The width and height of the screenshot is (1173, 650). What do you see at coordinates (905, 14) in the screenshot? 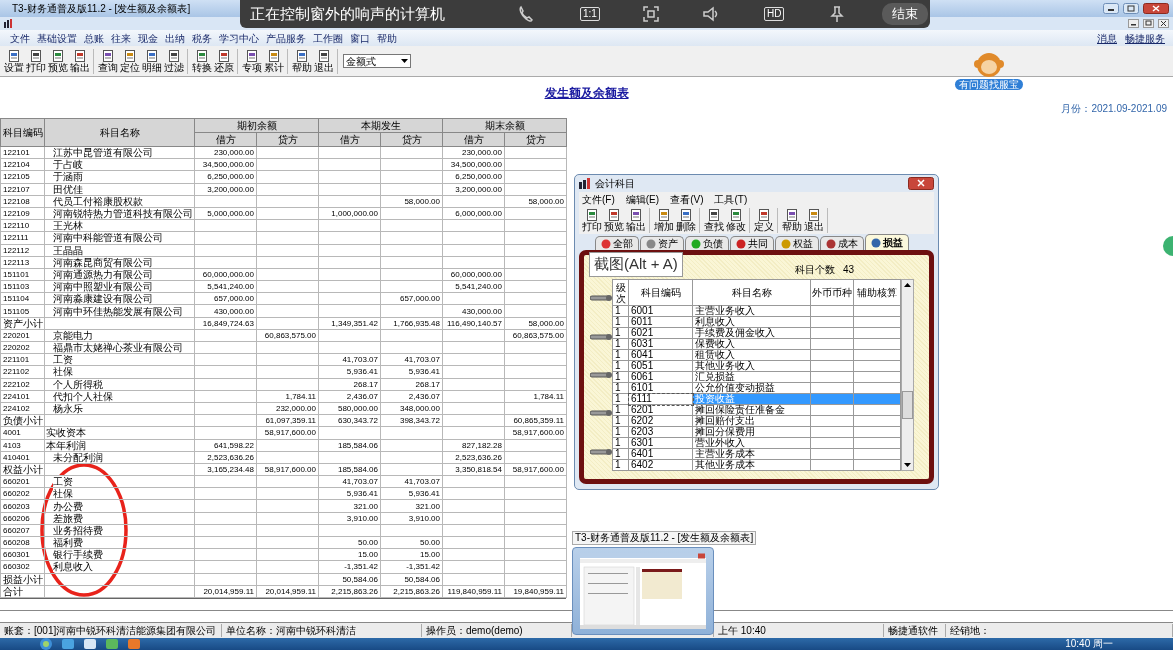
I see `end-button: 结束` at bounding box center [905, 14].